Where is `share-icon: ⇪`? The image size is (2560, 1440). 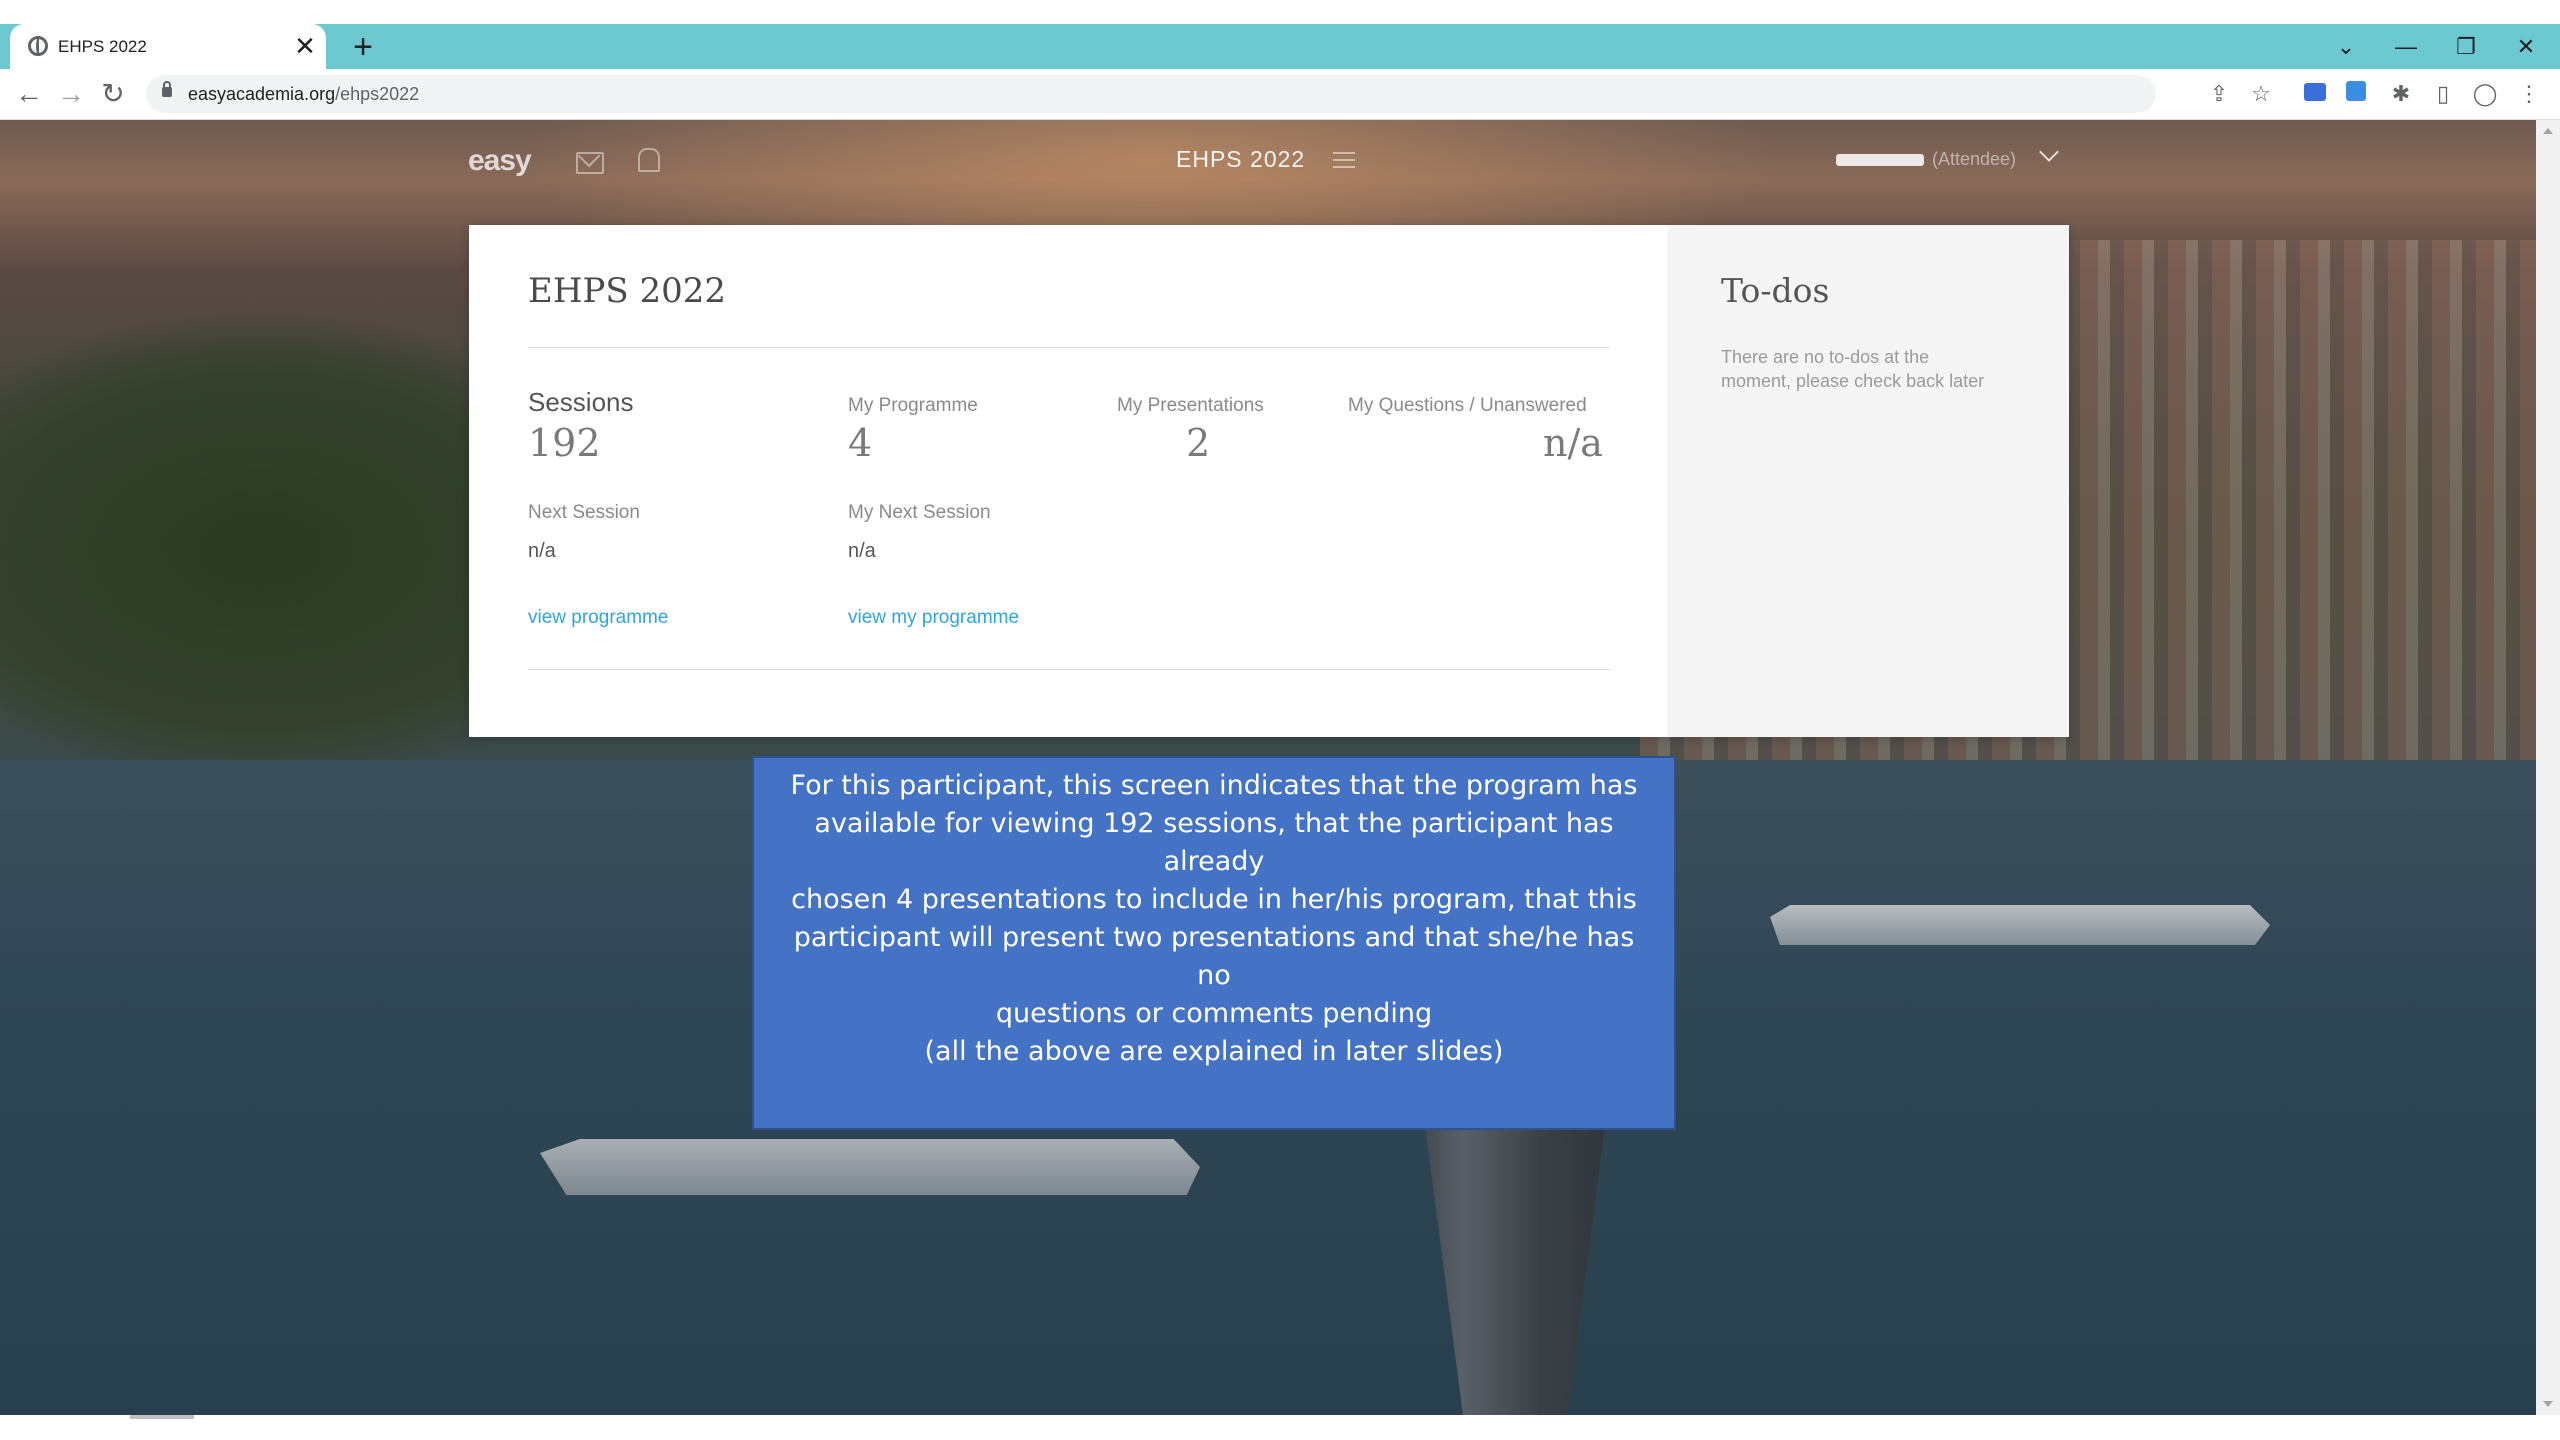 share-icon: ⇪ is located at coordinates (2219, 94).